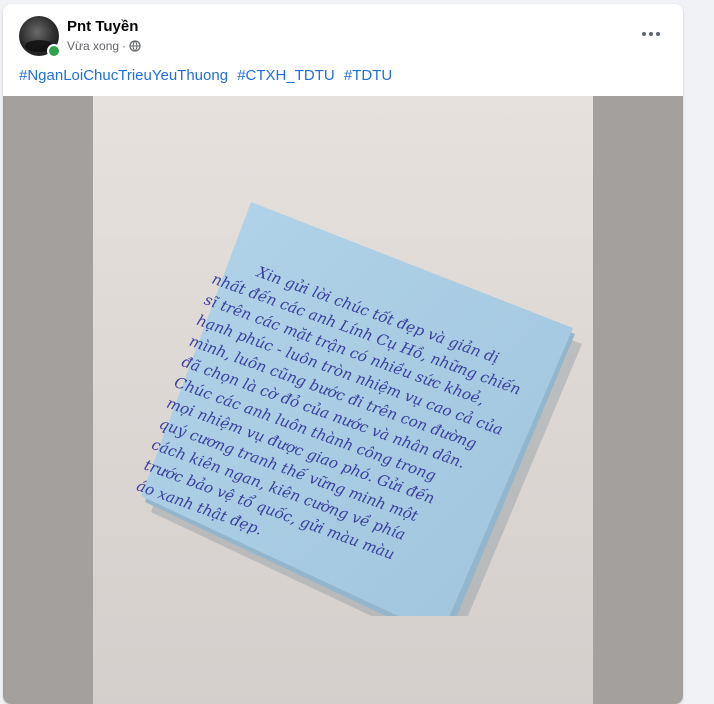 The width and height of the screenshot is (714, 704). I want to click on hashtag-link: #CTXH_TDTU, so click(286, 75).